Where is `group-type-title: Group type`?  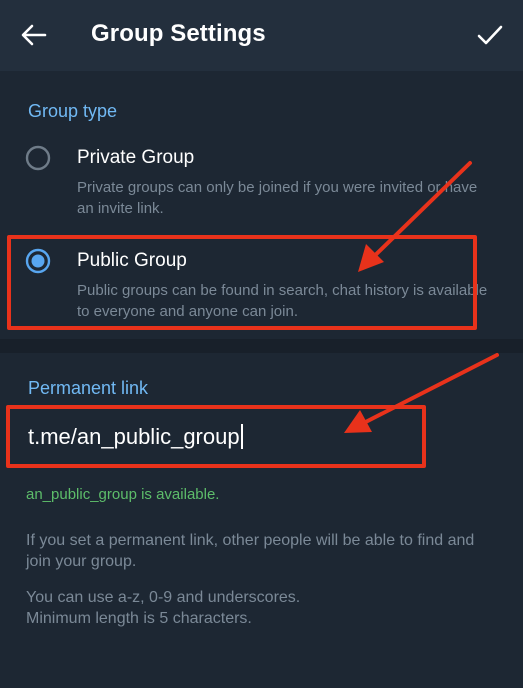
group-type-title: Group type is located at coordinates (73, 111).